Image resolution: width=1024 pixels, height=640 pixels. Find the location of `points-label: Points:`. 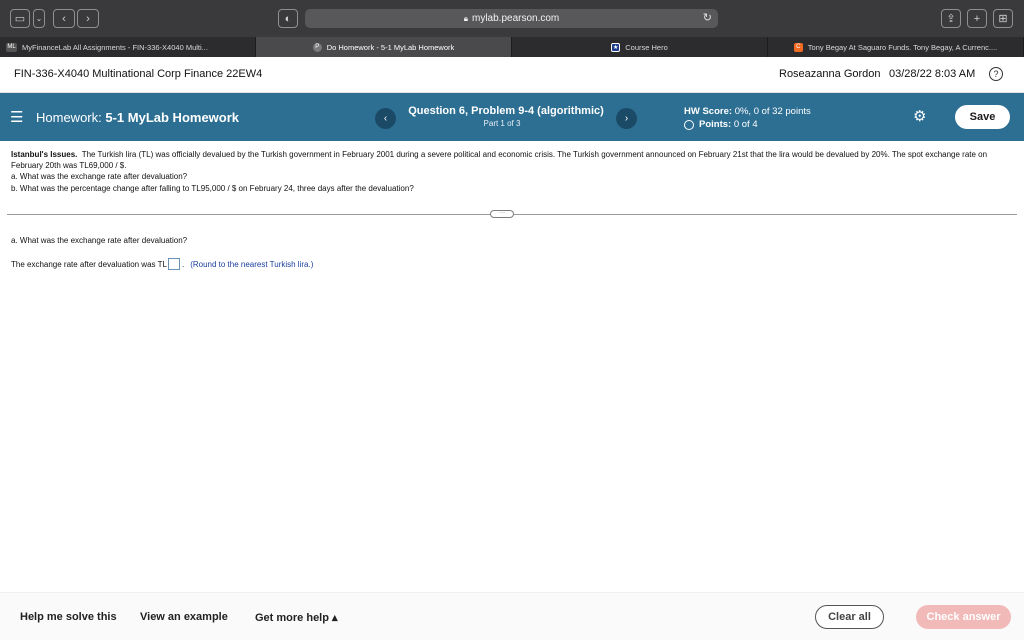

points-label: Points: is located at coordinates (715, 124).